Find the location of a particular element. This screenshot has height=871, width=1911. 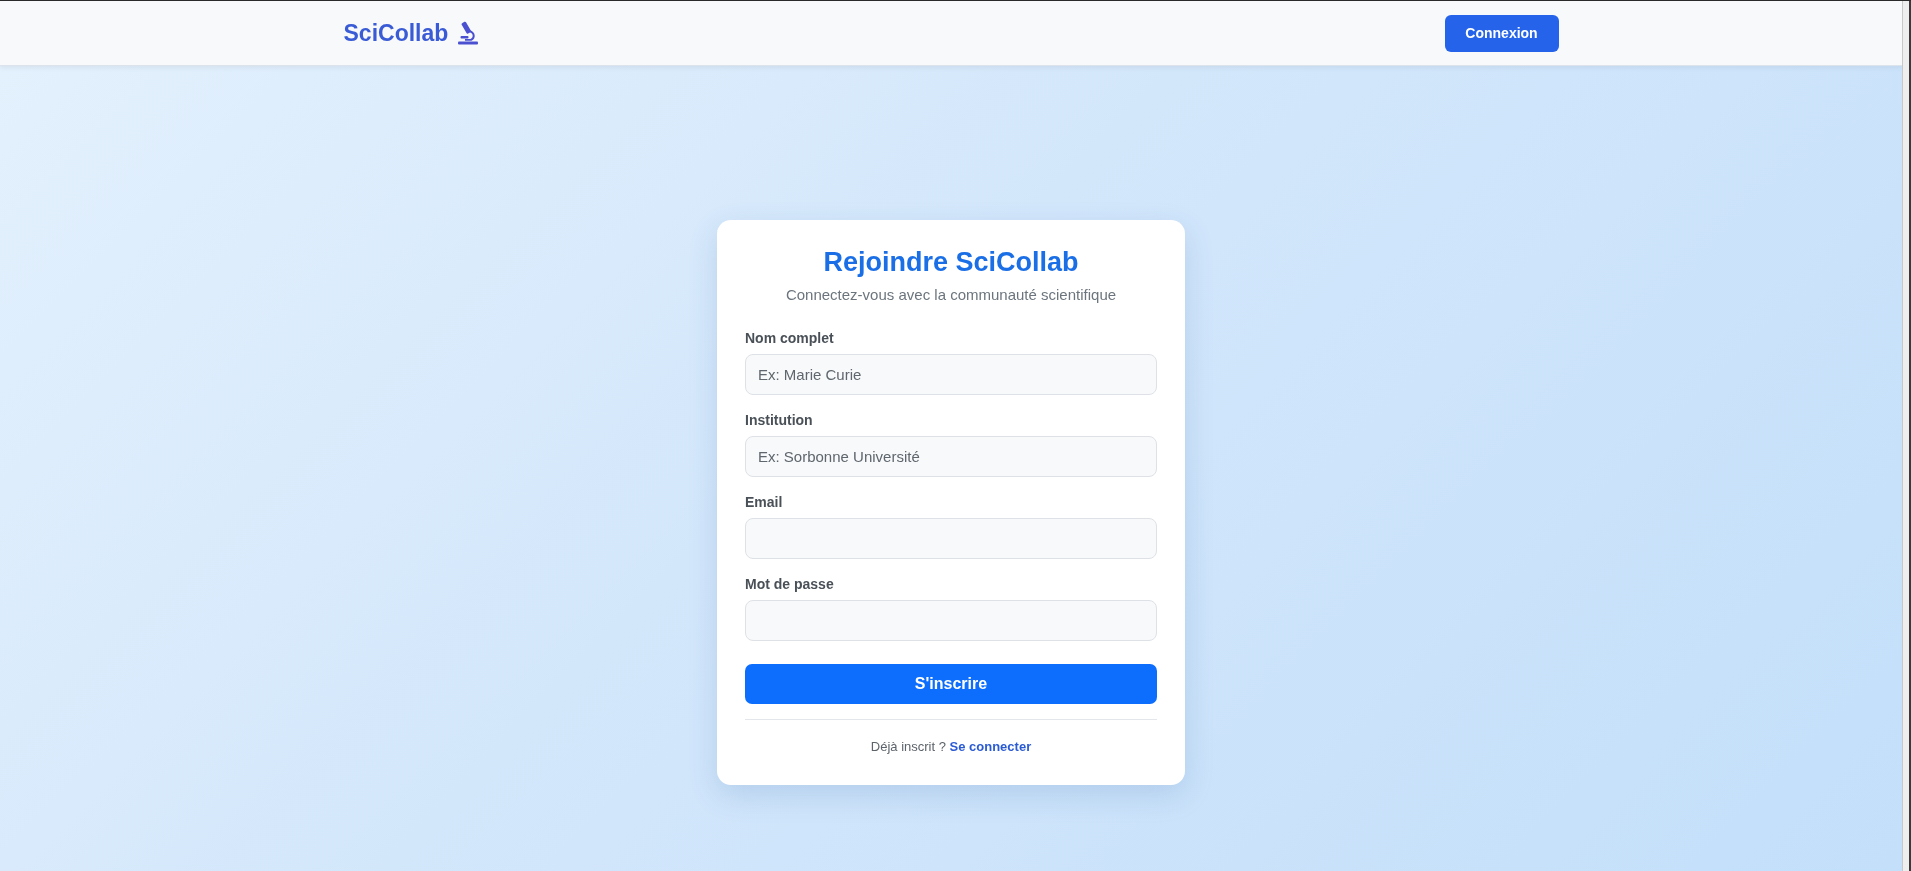

card-subtitle: Connectez-vous avec la communauté scientifique is located at coordinates (951, 295).